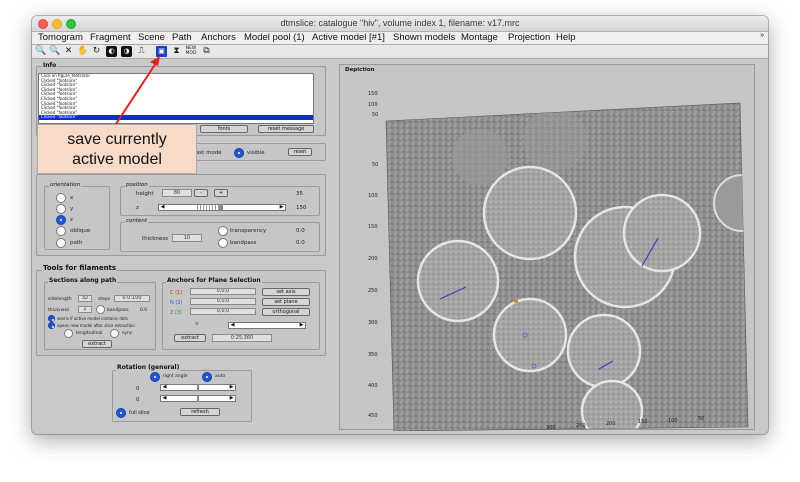  I want to click on annotation-arrow-layer, so click(137, 90).